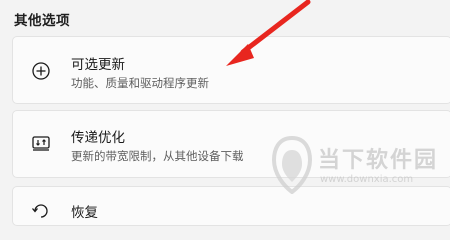  What do you see at coordinates (140, 83) in the screenshot?
I see `optional-updates-description: 功能、质量和驱动程序更新` at bounding box center [140, 83].